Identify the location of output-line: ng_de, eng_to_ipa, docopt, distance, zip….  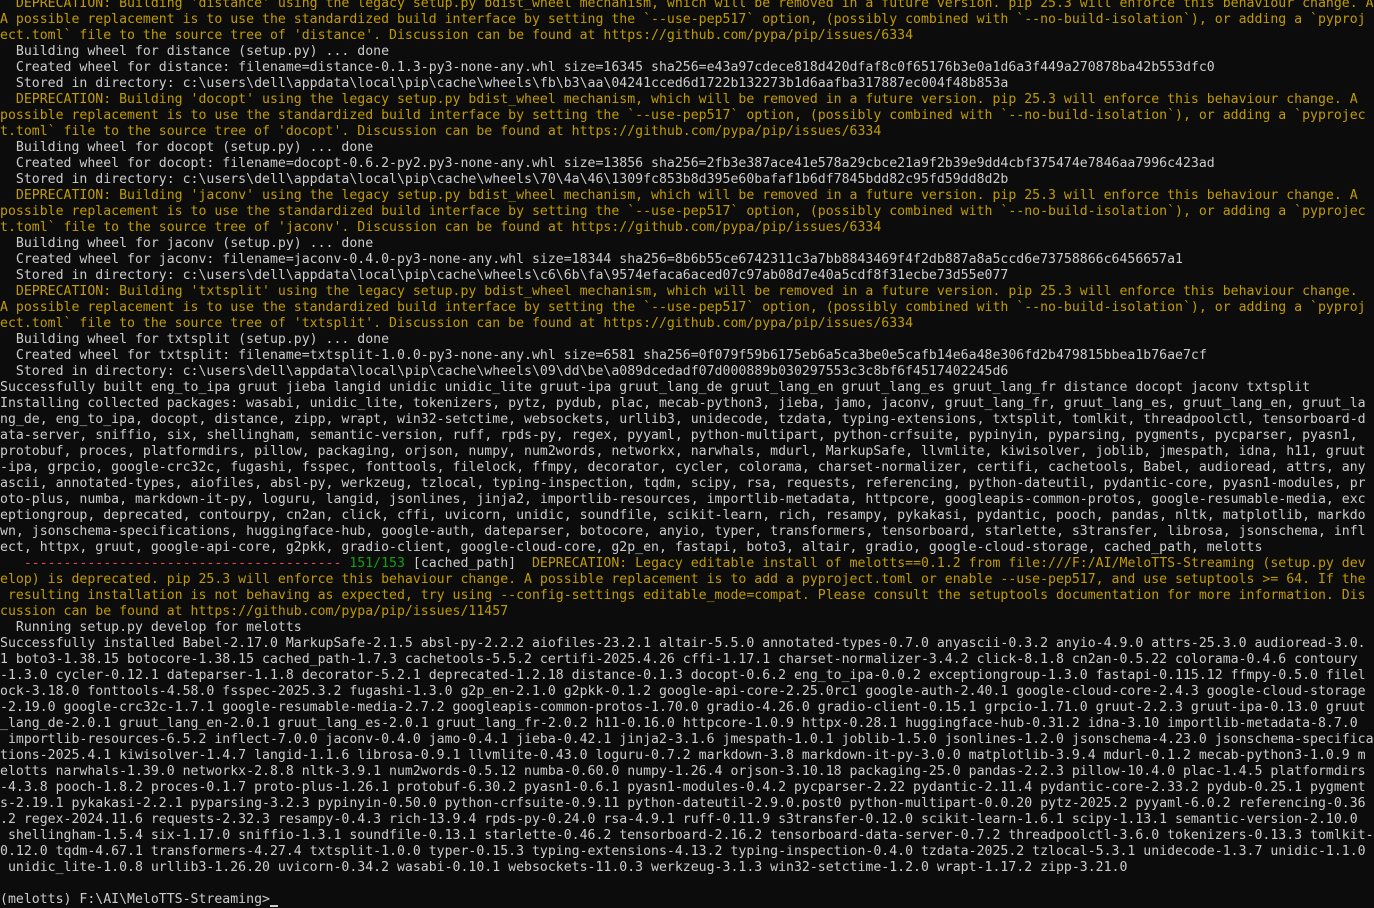
(683, 419).